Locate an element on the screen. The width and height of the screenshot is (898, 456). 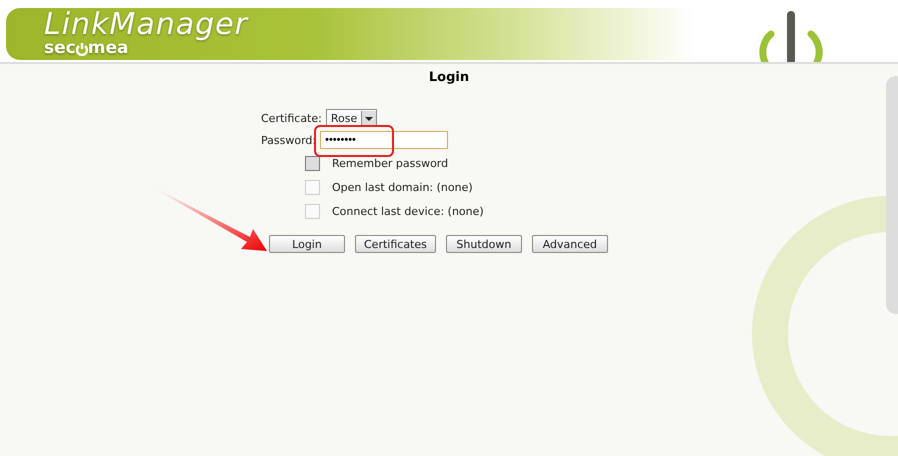
action-button: Advanced is located at coordinates (570, 244).